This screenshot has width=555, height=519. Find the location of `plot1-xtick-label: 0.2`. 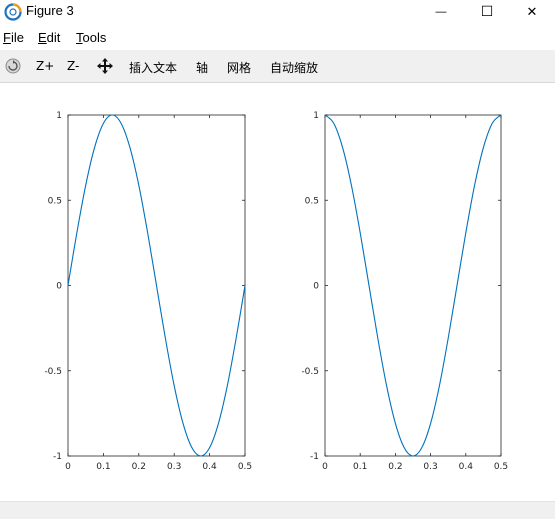

plot1-xtick-label: 0.2 is located at coordinates (139, 467).